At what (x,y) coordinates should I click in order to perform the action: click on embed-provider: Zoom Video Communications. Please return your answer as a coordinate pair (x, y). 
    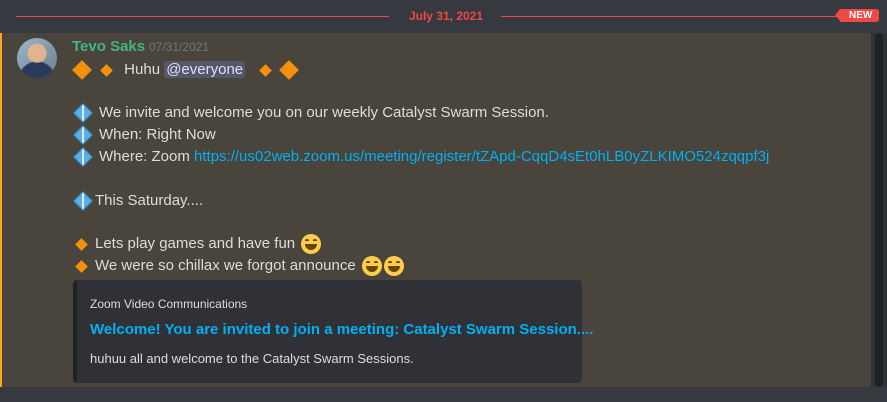
    Looking at the image, I should click on (168, 304).